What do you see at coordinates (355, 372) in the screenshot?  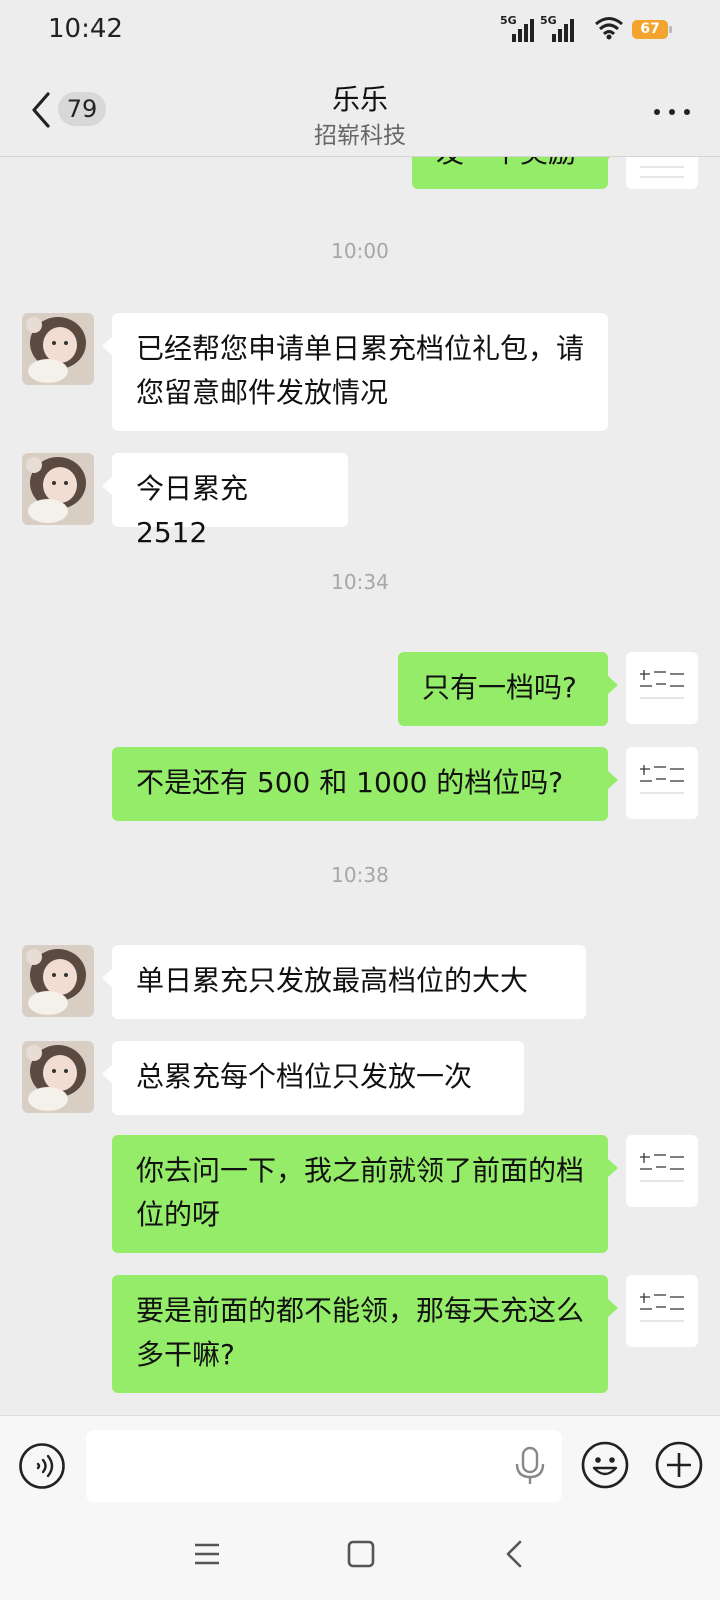 I see `message-bubble-incoming: 已经帮您申请单日累充档位礼包，请您留意邮件发放情况` at bounding box center [355, 372].